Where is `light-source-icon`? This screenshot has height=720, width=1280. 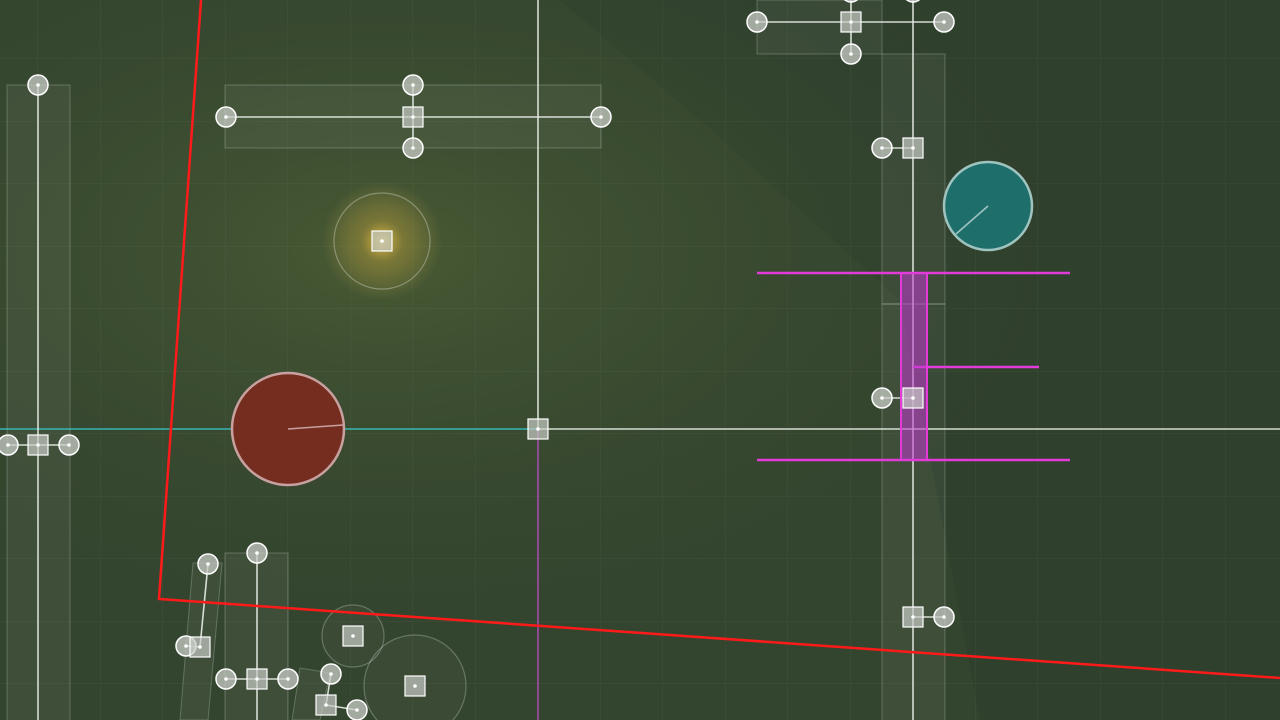 light-source-icon is located at coordinates (382, 241).